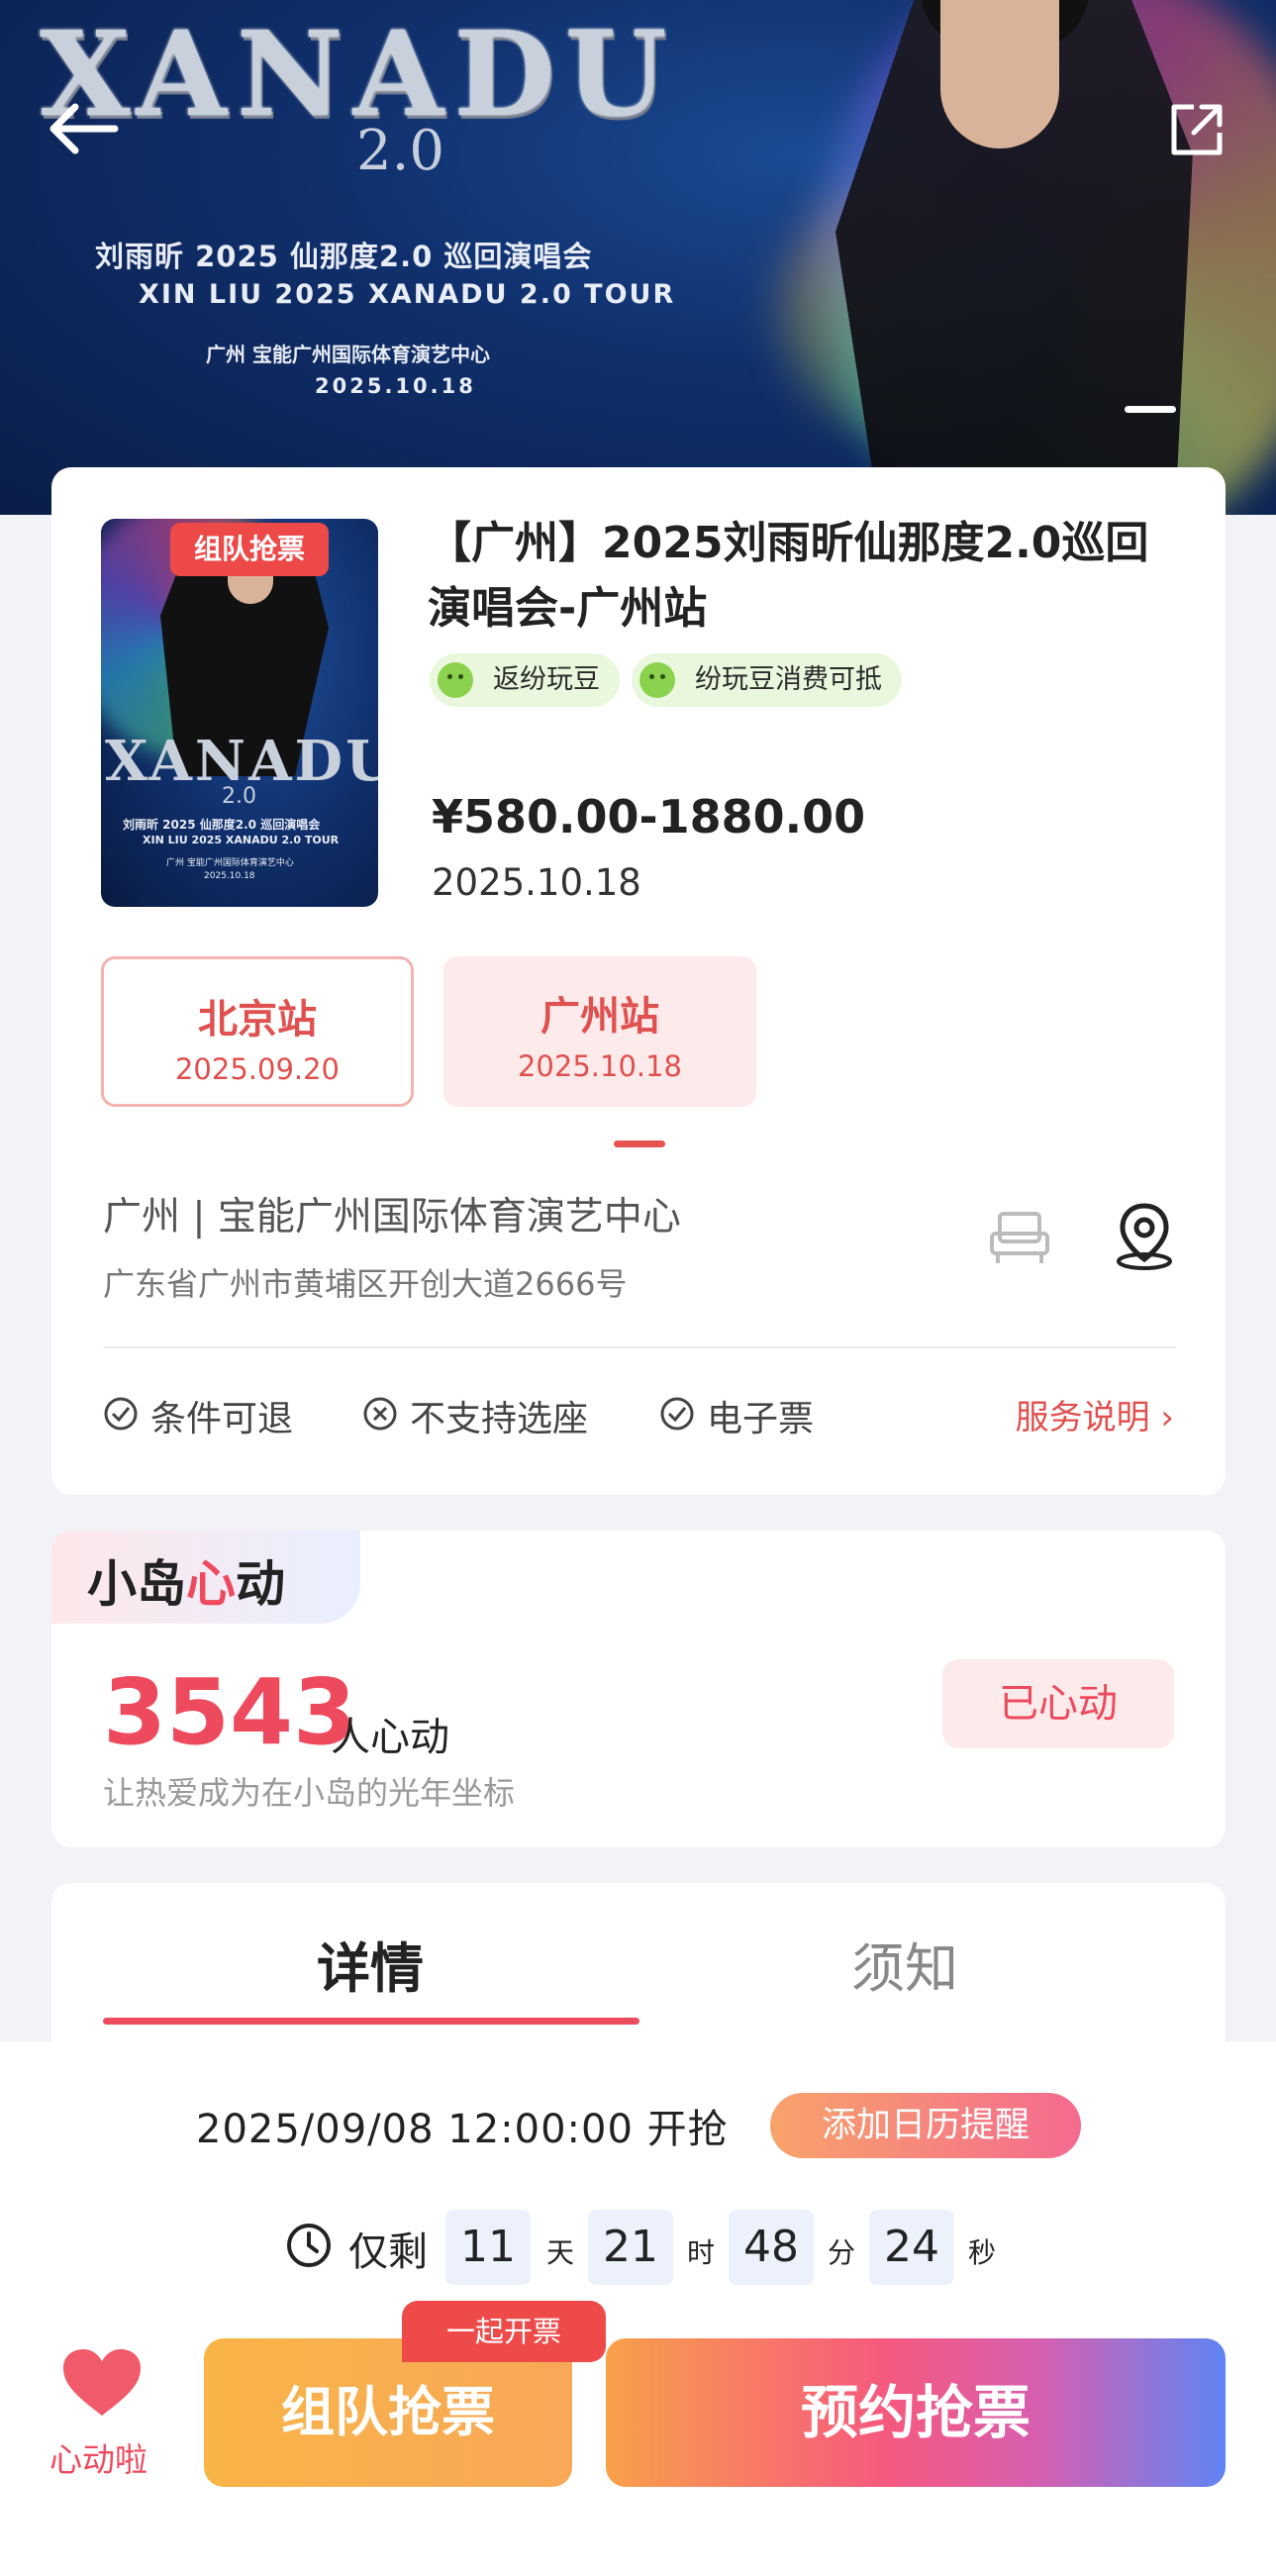  I want to click on clock-icon, so click(309, 2245).